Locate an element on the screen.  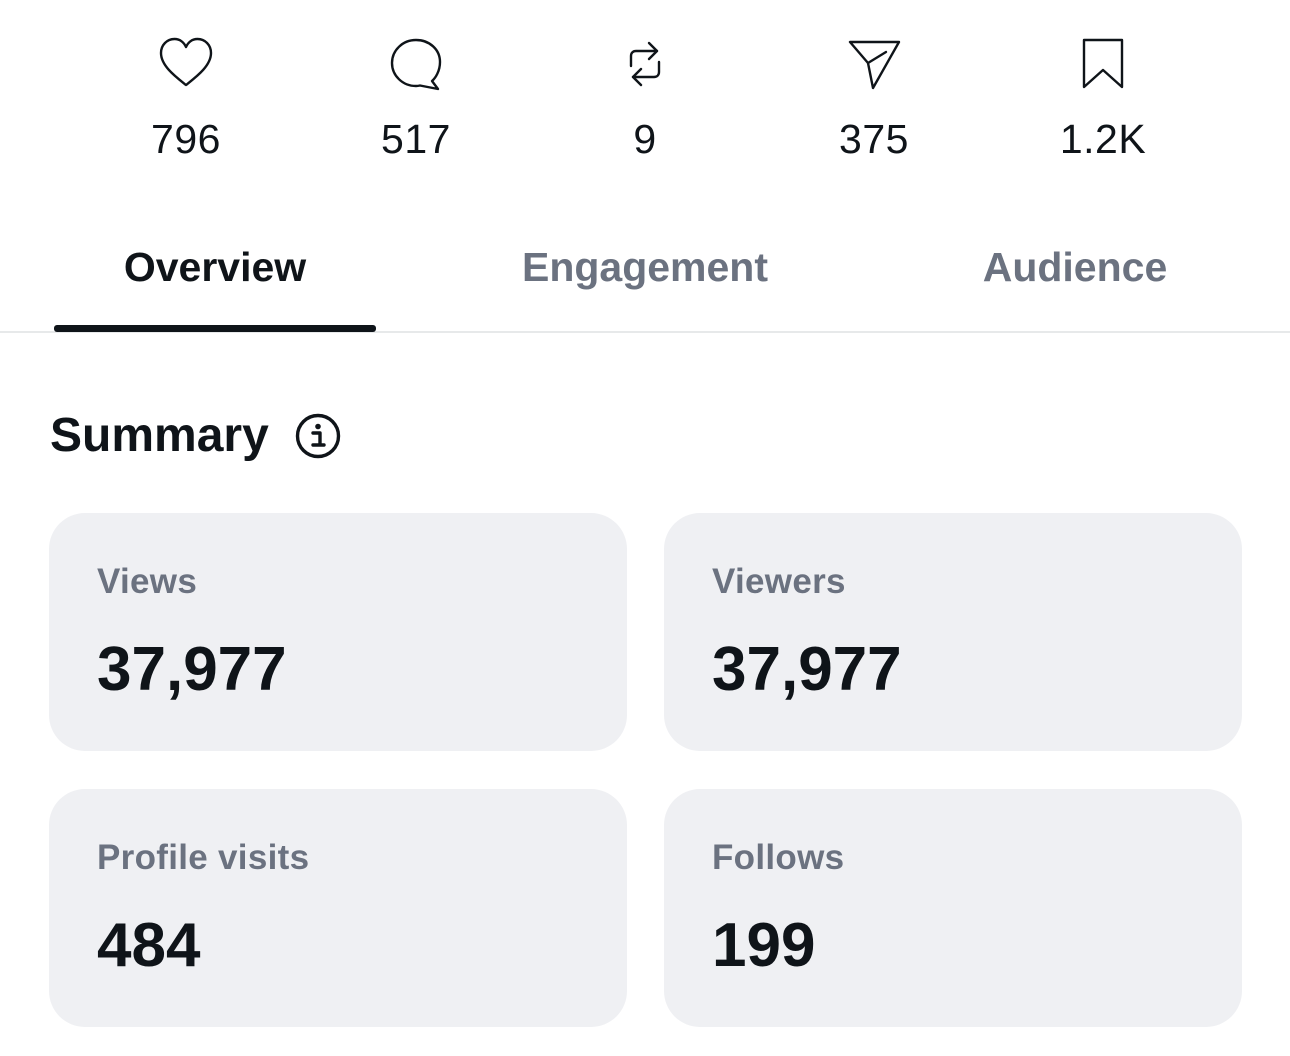
views-card: Views 37,977 is located at coordinates (338, 632).